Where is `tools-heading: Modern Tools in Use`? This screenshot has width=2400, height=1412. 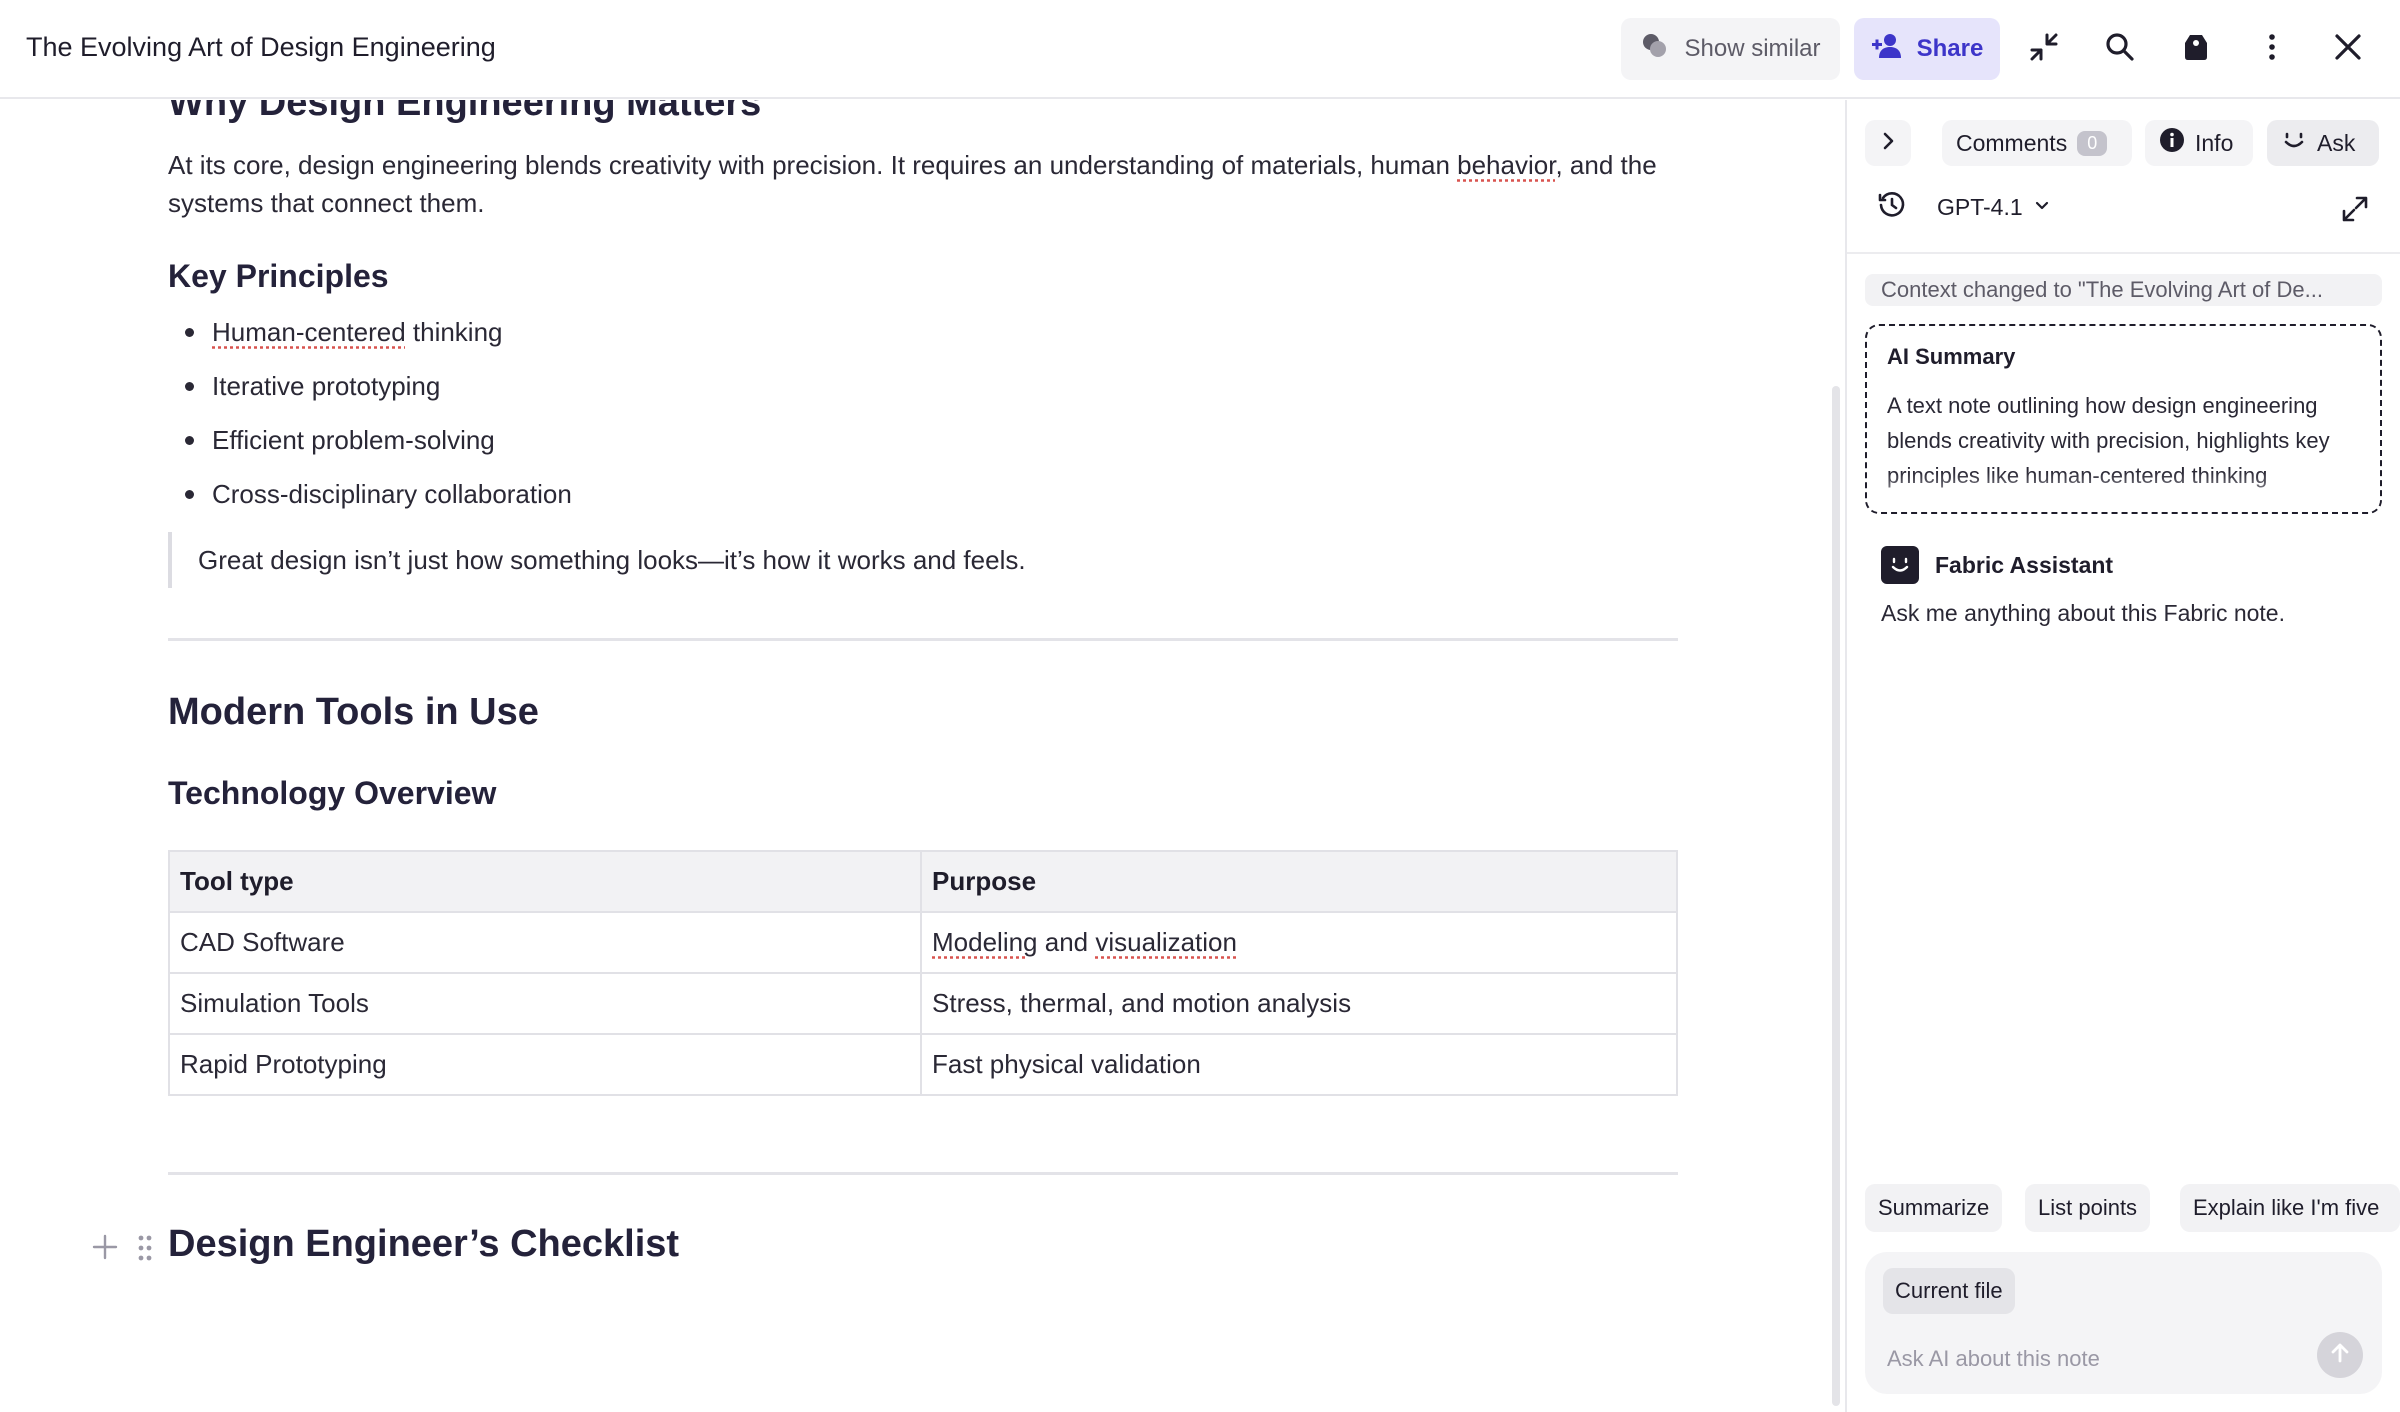
tools-heading: Modern Tools in Use is located at coordinates (353, 712).